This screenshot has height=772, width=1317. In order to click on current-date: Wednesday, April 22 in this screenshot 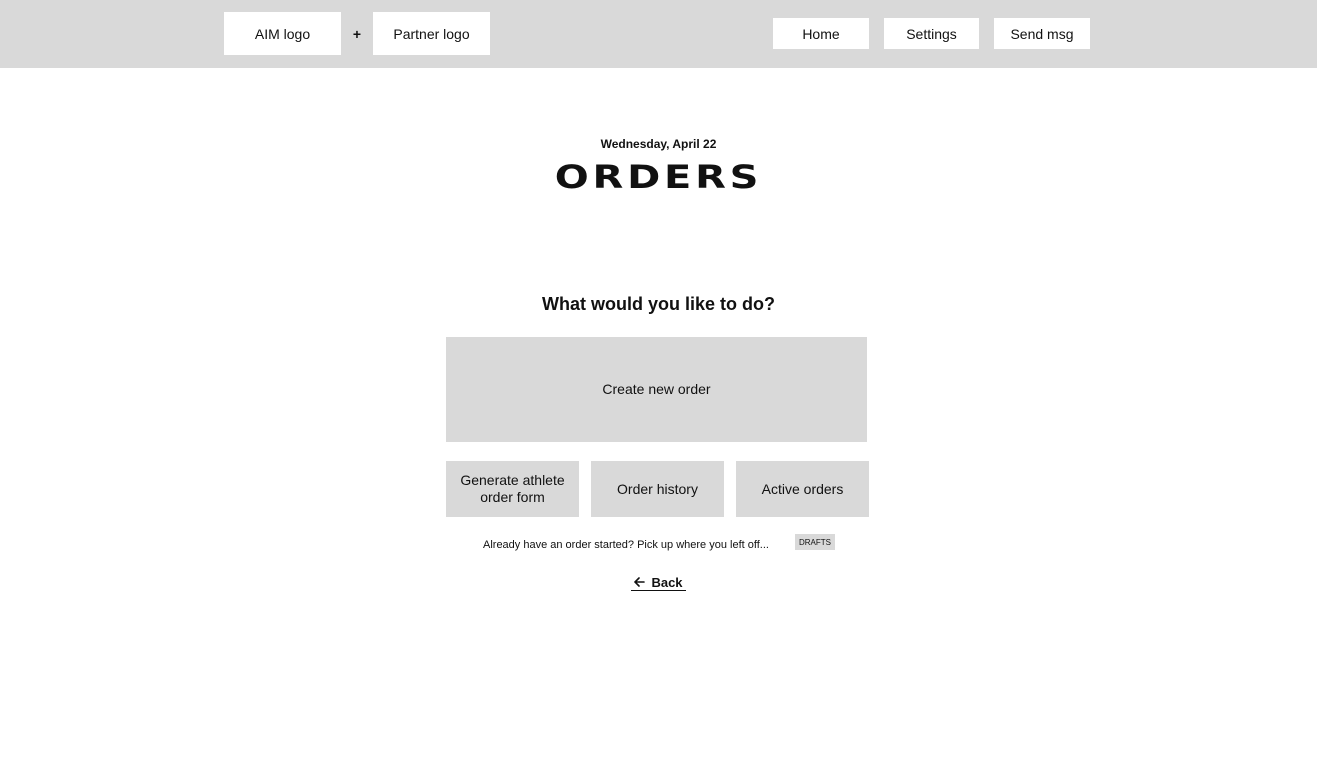, I will do `click(658, 144)`.